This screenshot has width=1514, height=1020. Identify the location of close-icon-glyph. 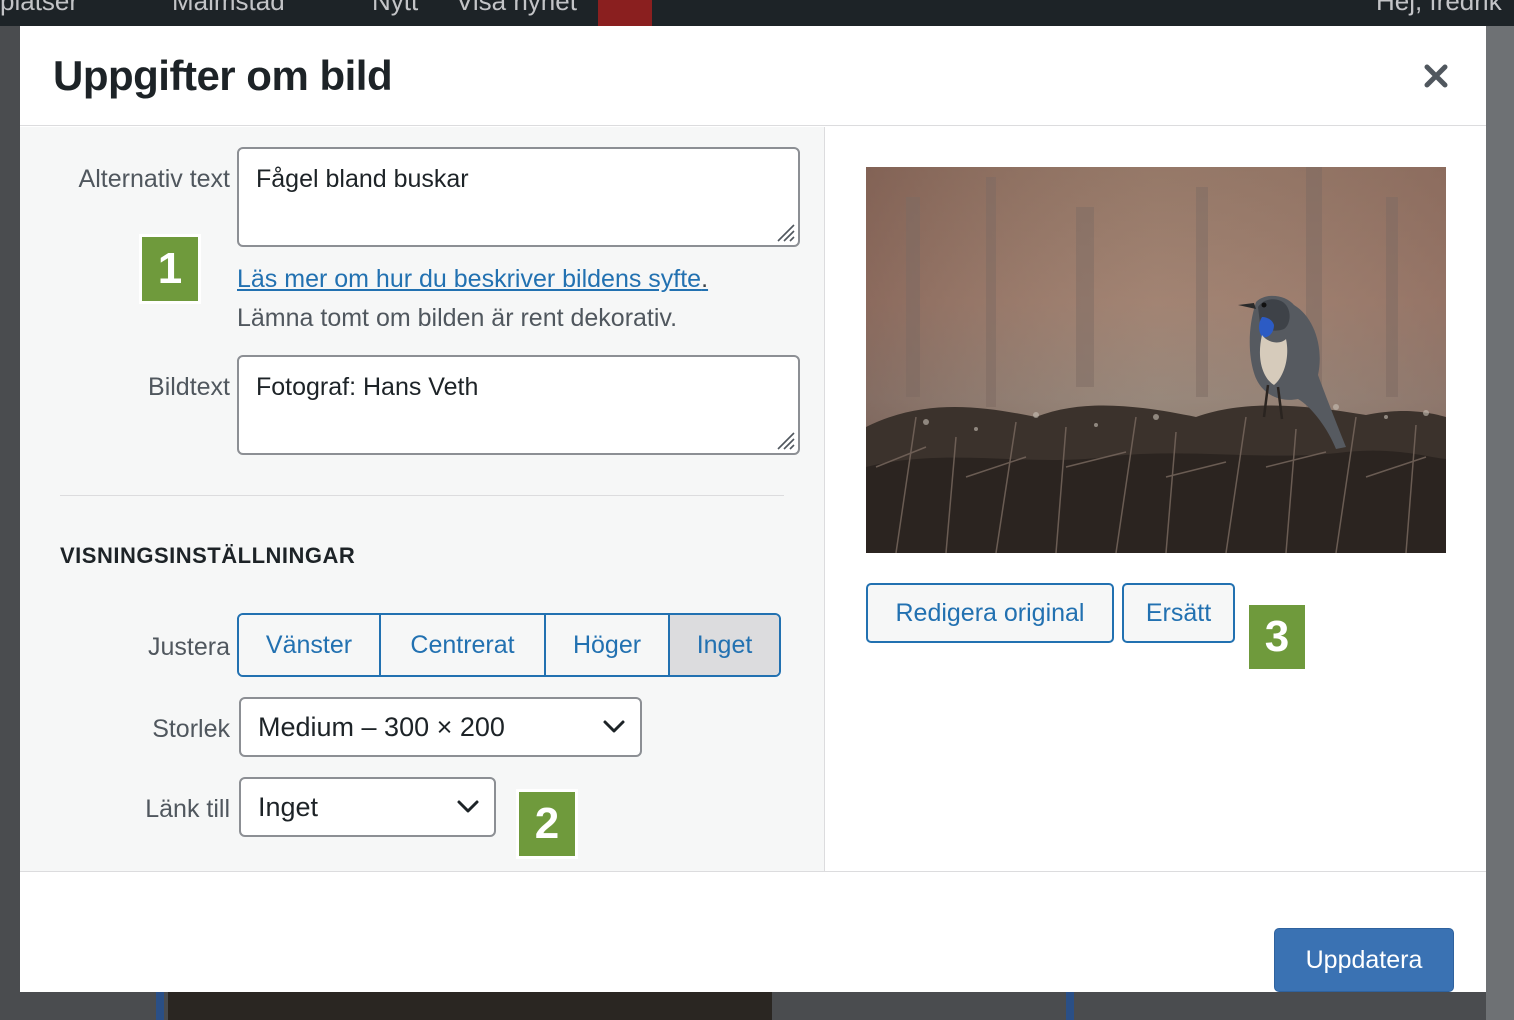
(1436, 76).